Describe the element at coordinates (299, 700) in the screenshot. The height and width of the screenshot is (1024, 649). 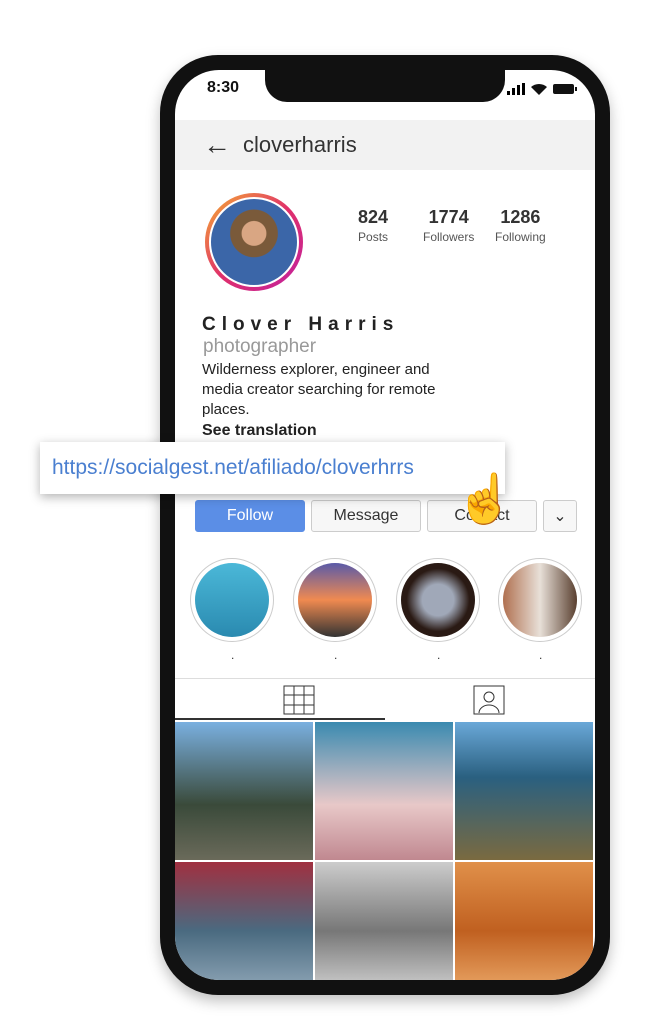
I see `grid-icon` at that location.